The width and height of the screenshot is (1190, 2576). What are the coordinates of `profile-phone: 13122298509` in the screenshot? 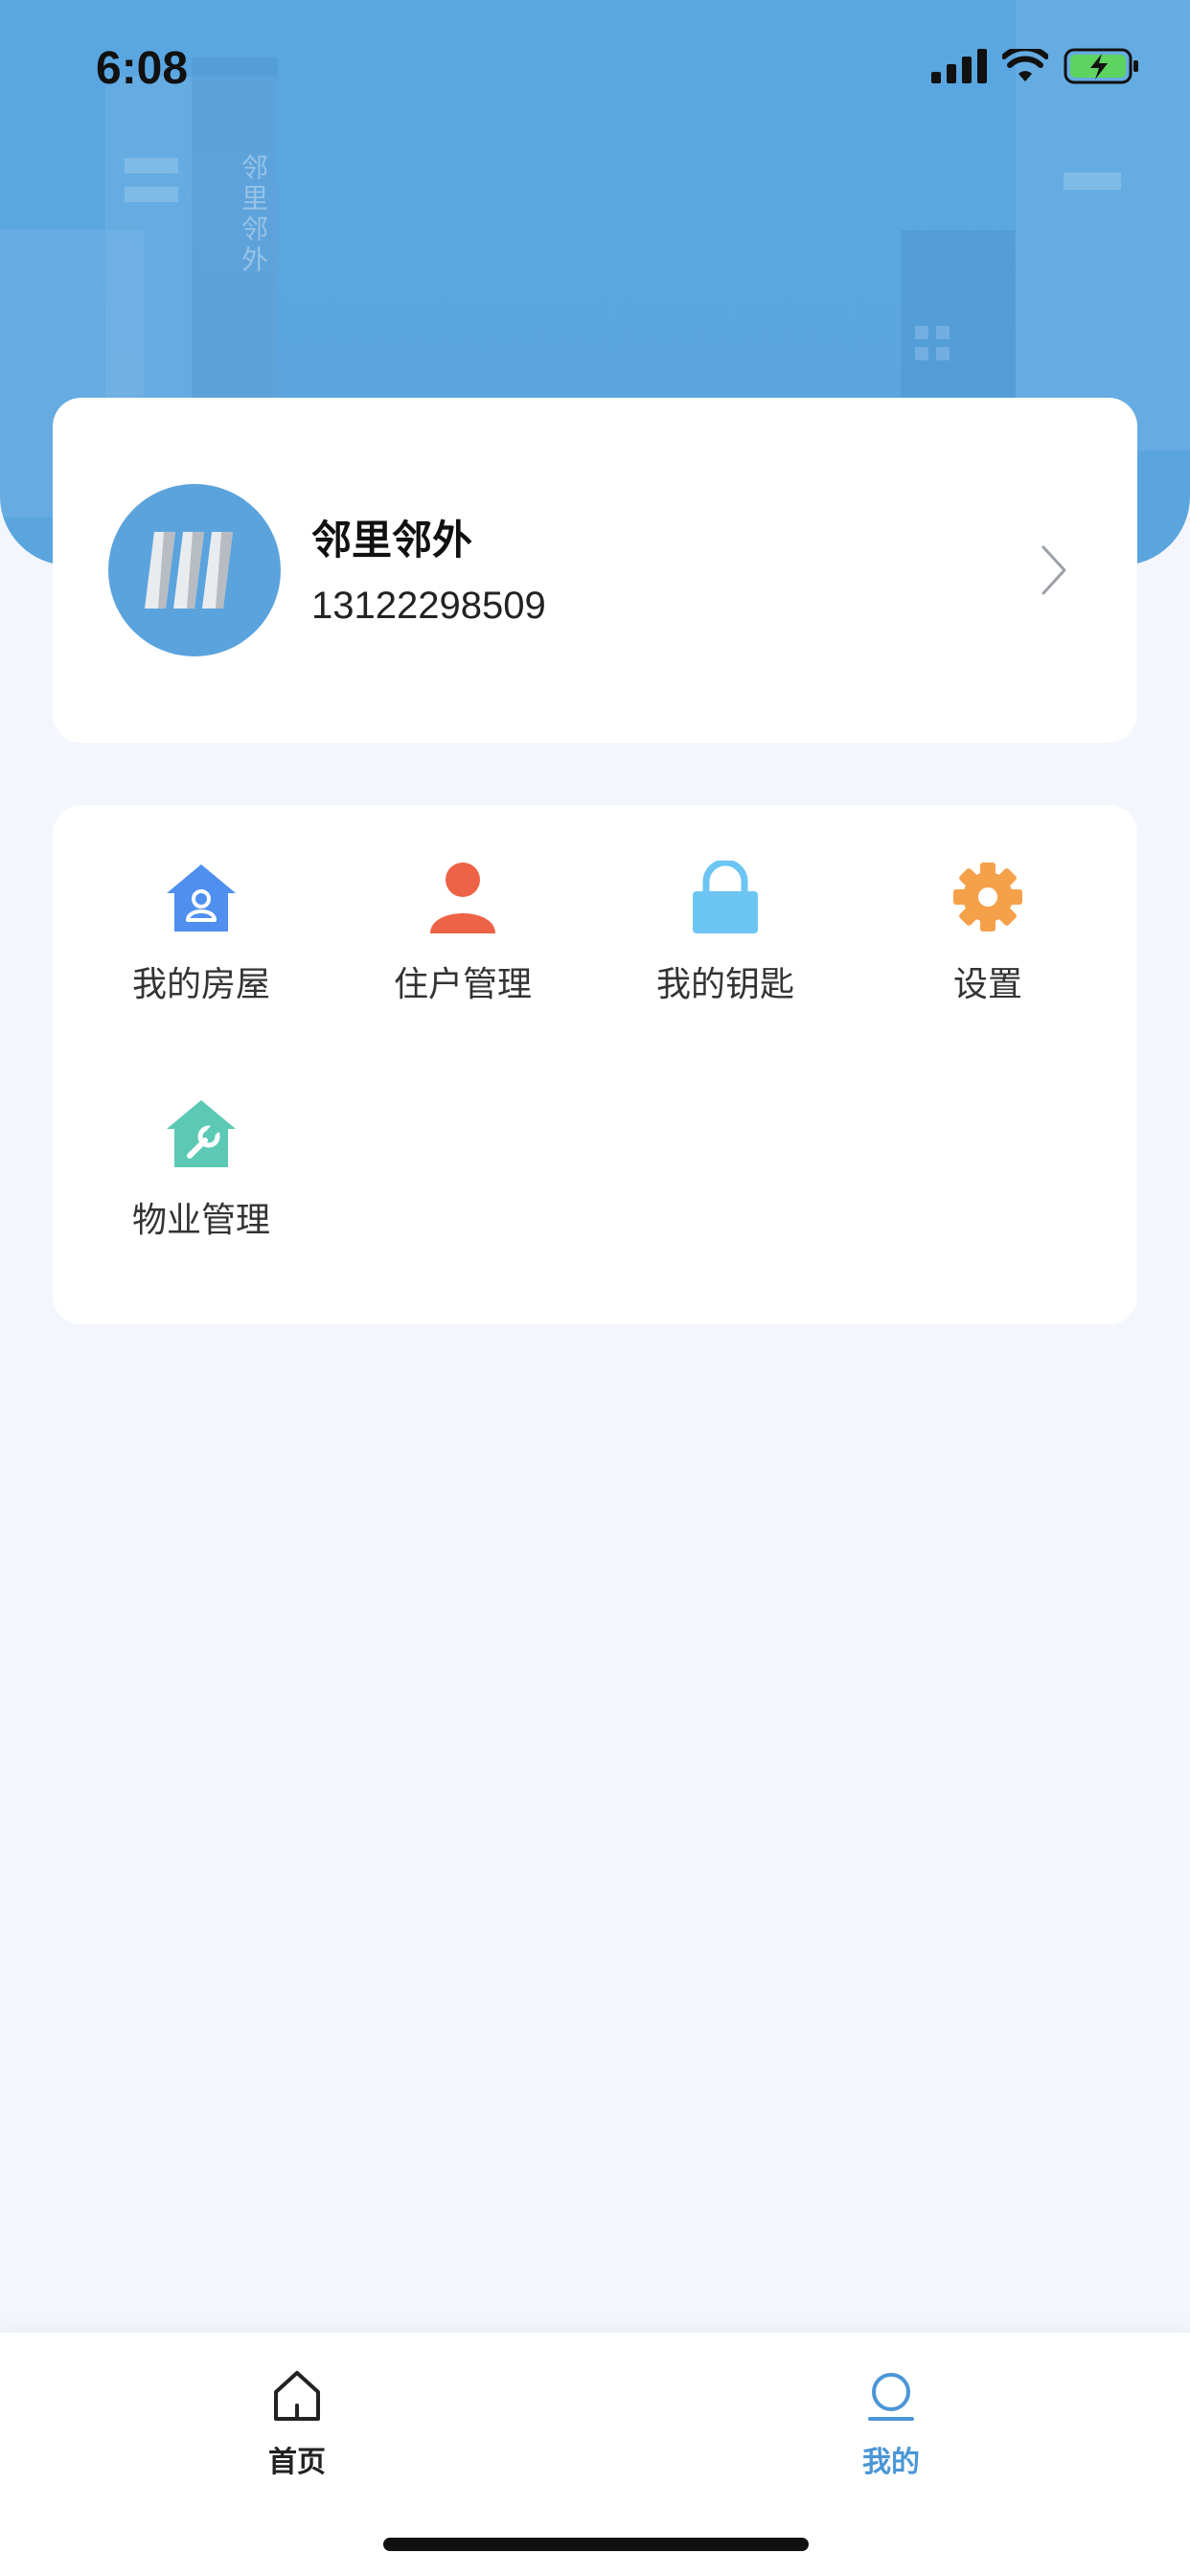 It's located at (429, 606).